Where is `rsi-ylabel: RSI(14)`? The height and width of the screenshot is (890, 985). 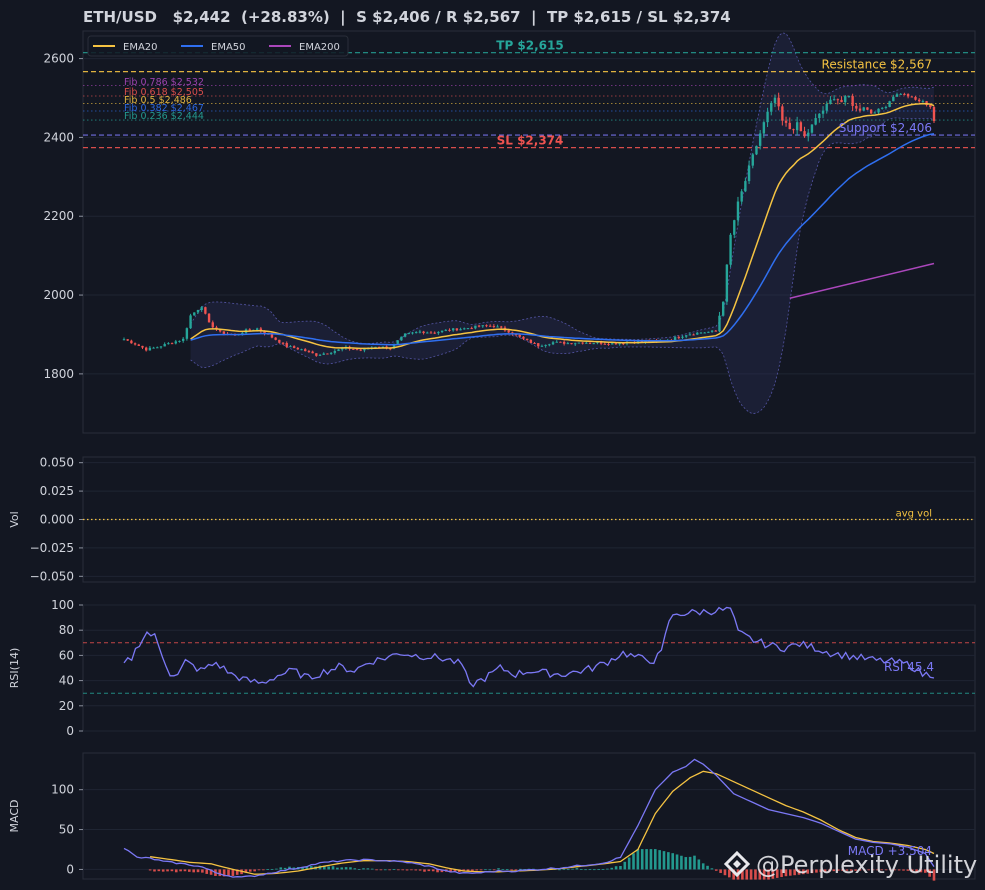 rsi-ylabel: RSI(14) is located at coordinates (14, 668).